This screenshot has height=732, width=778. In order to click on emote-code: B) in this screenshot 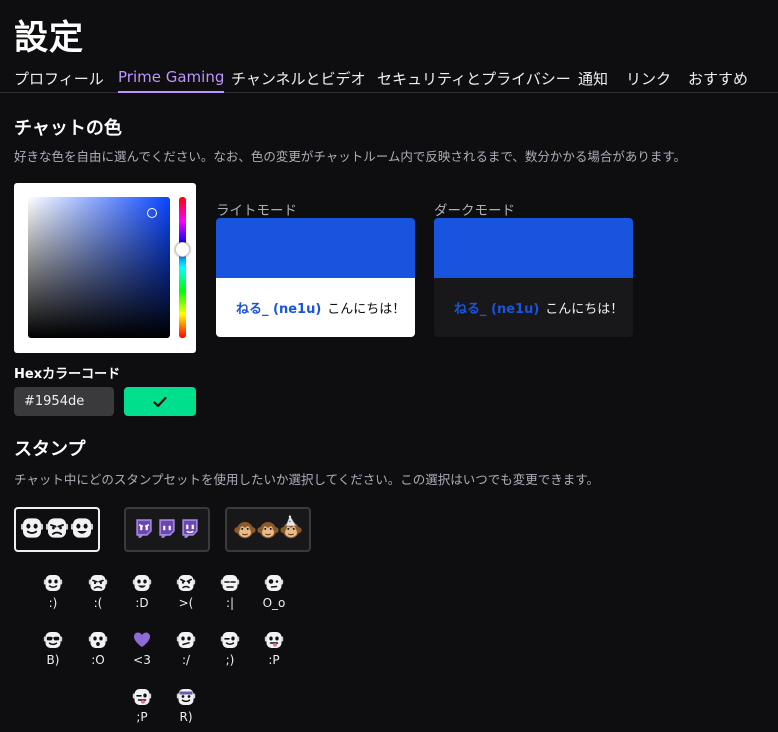, I will do `click(53, 660)`.